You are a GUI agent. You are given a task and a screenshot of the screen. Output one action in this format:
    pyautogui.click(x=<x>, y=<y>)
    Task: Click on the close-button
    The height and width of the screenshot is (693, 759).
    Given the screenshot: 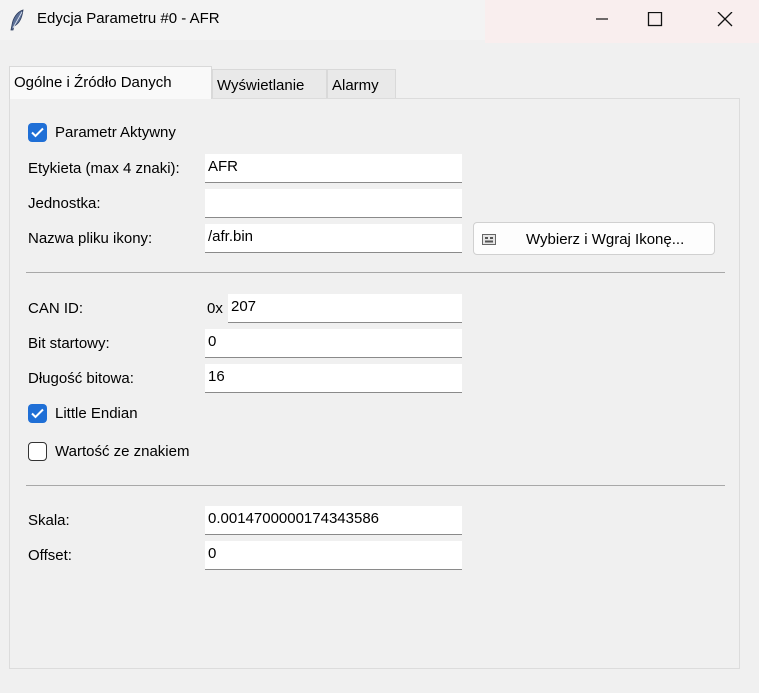 What is the action you would take?
    pyautogui.click(x=725, y=20)
    